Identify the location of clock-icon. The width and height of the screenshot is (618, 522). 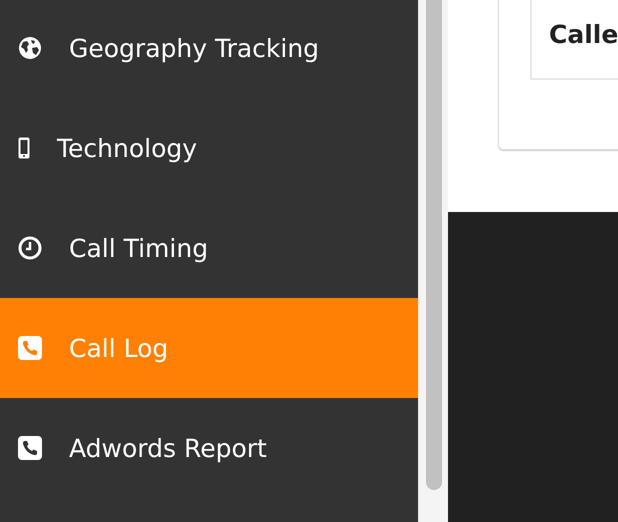
(30, 248).